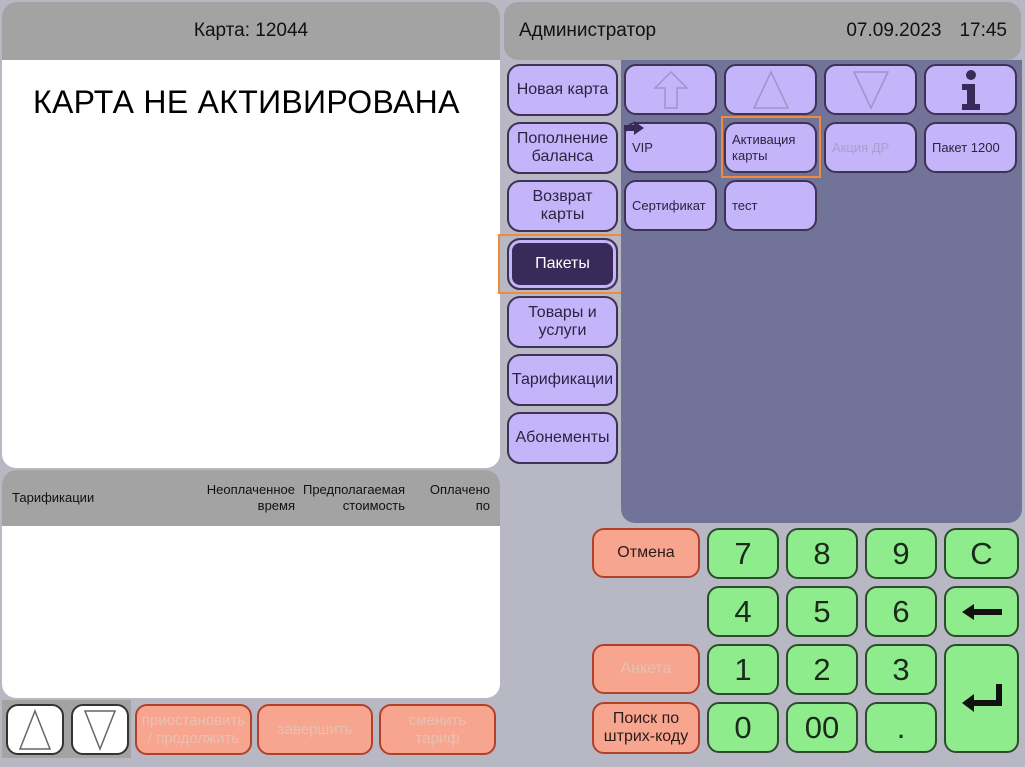  What do you see at coordinates (562, 380) in the screenshot?
I see `category-tariffs: Тарификации` at bounding box center [562, 380].